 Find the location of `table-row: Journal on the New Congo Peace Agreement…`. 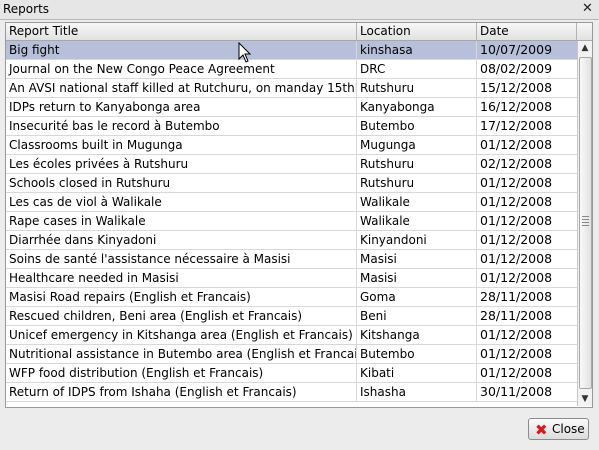

table-row: Journal on the New Congo Peace Agreement… is located at coordinates (291, 69).